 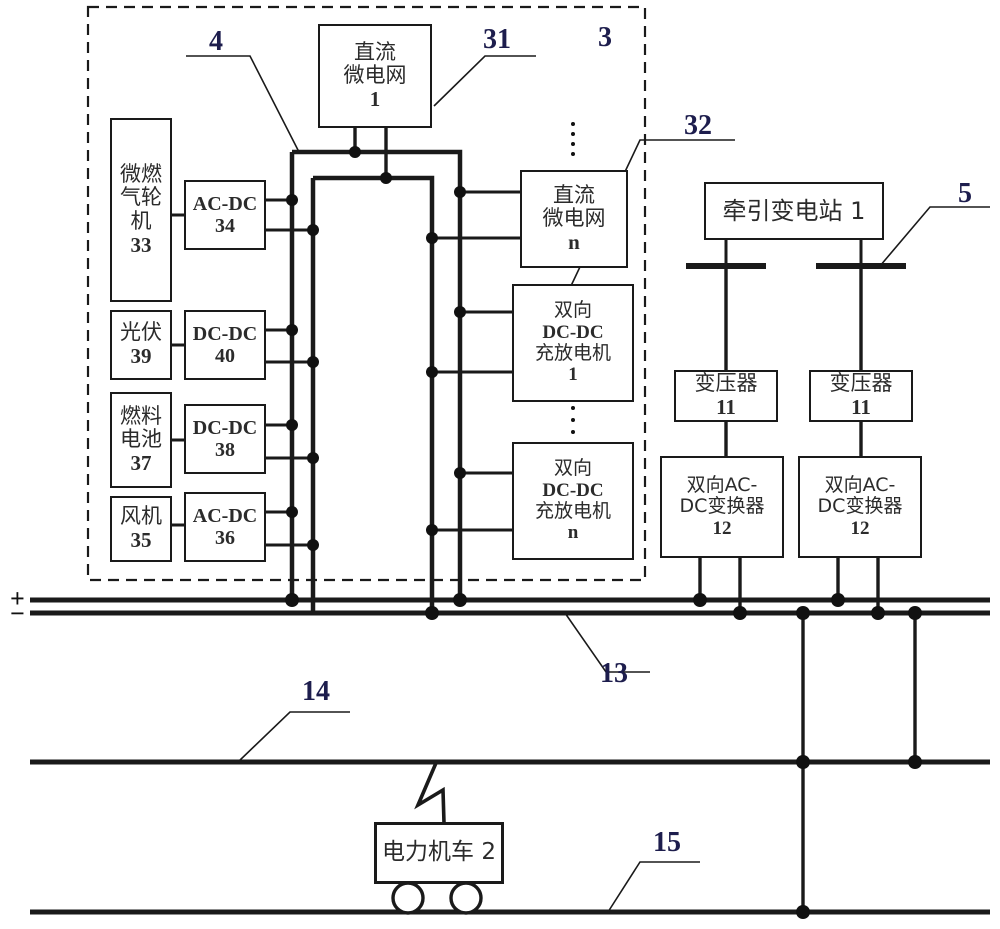 What do you see at coordinates (141, 540) in the screenshot?
I see `wind-number: 35` at bounding box center [141, 540].